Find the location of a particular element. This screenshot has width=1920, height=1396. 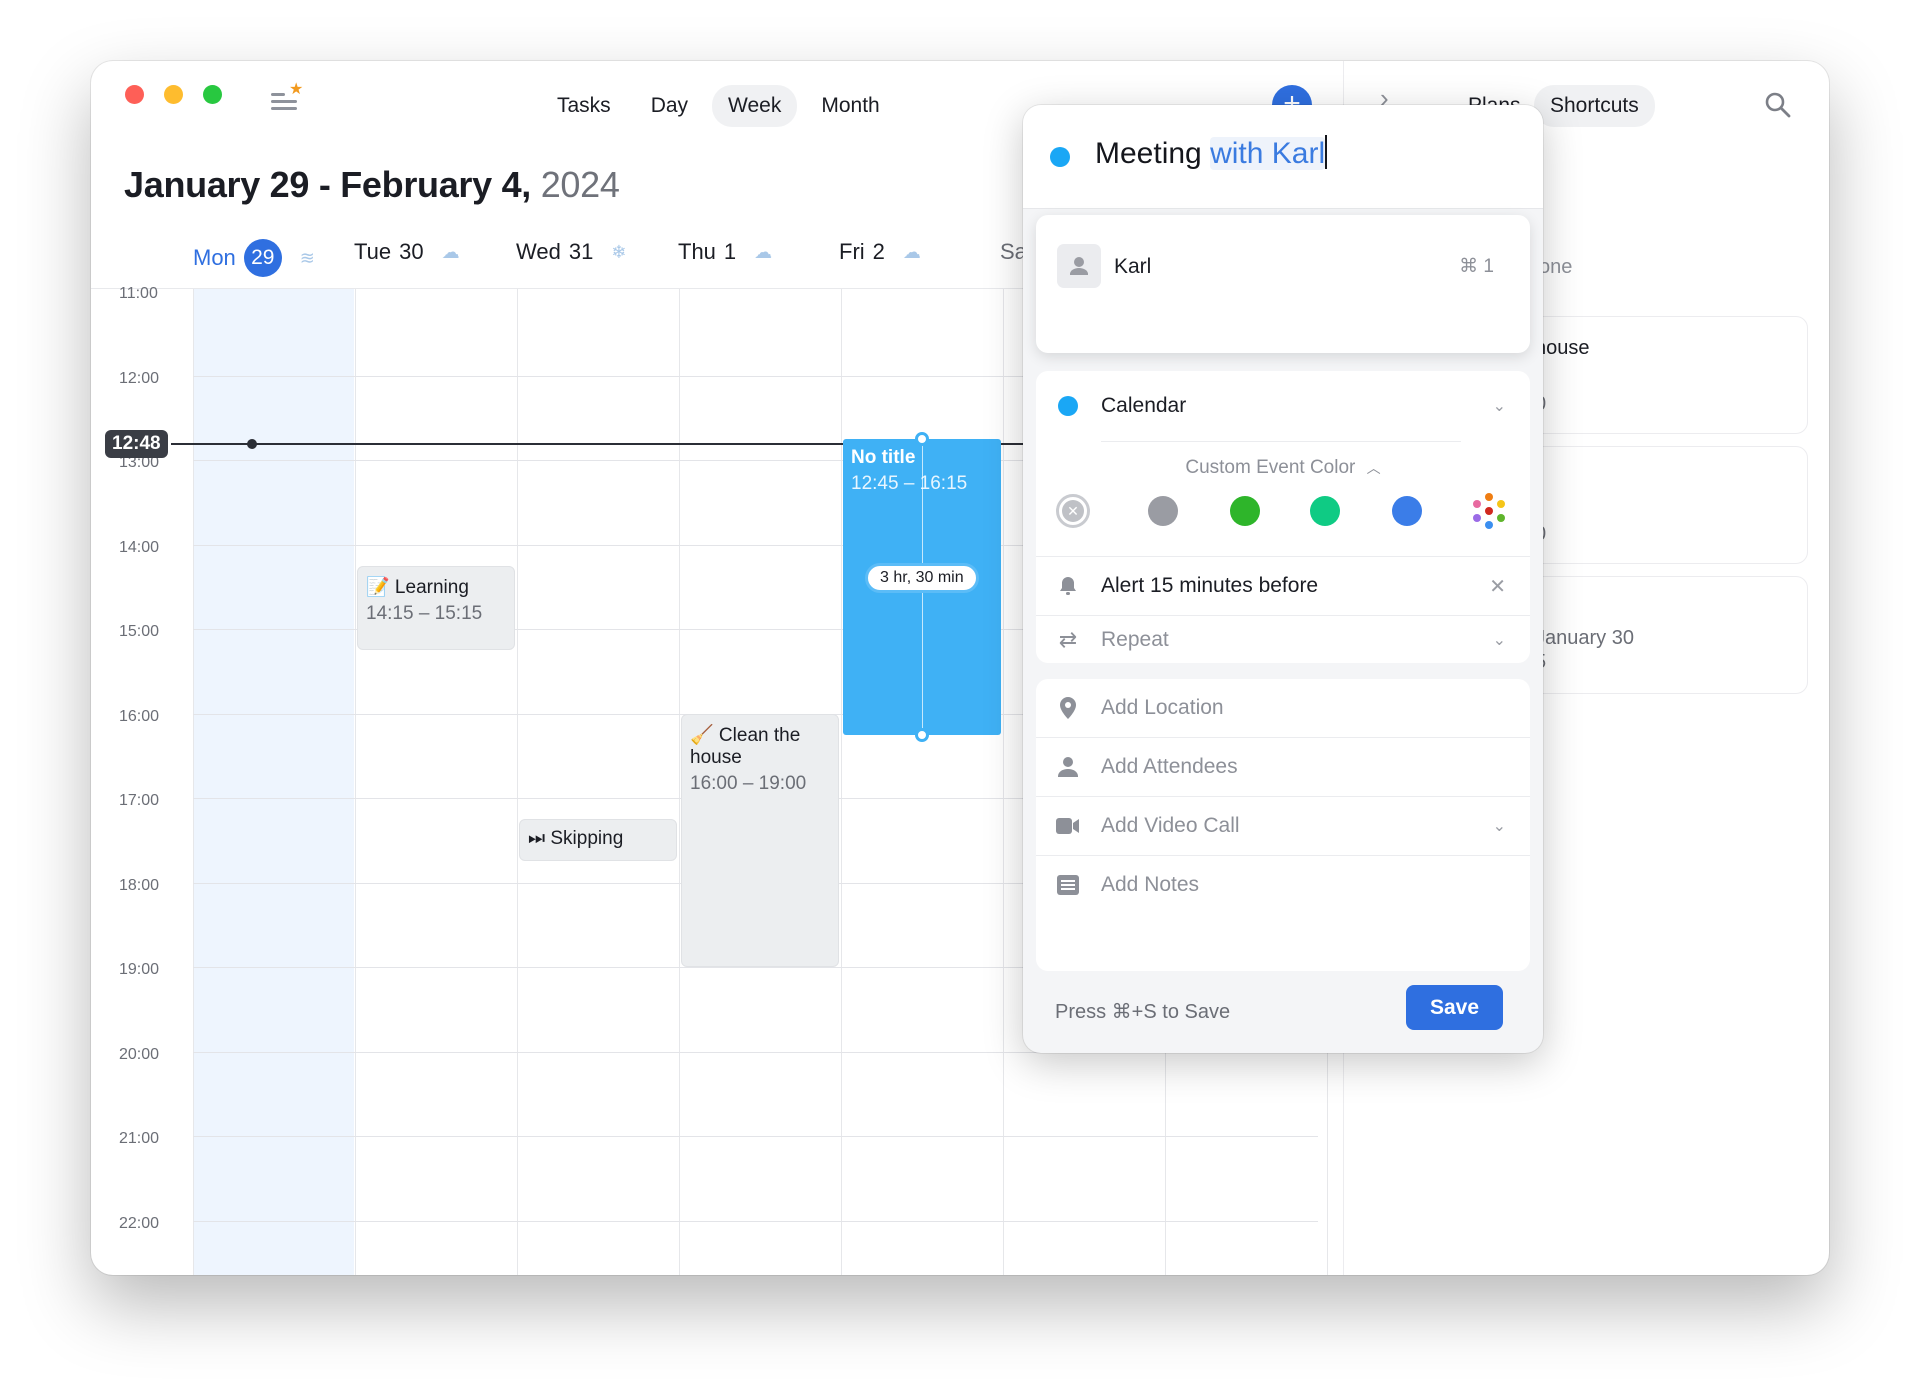

custom-color-toggle: Custom Event Color ︿ is located at coordinates (1283, 468).